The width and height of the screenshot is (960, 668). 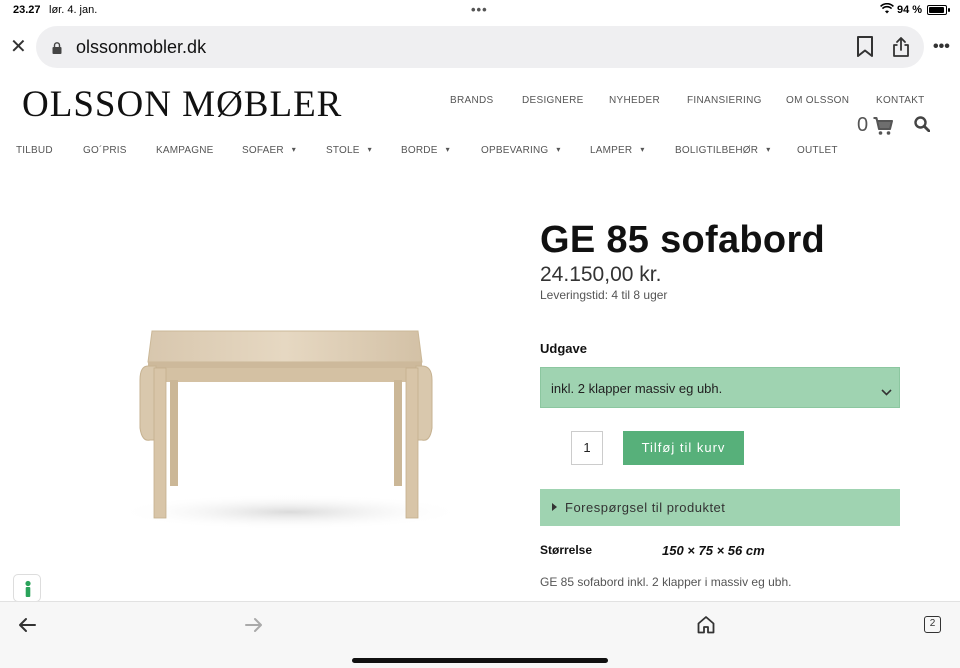 What do you see at coordinates (900, 100) in the screenshot?
I see `topnav-kontakt: KONTAKT` at bounding box center [900, 100].